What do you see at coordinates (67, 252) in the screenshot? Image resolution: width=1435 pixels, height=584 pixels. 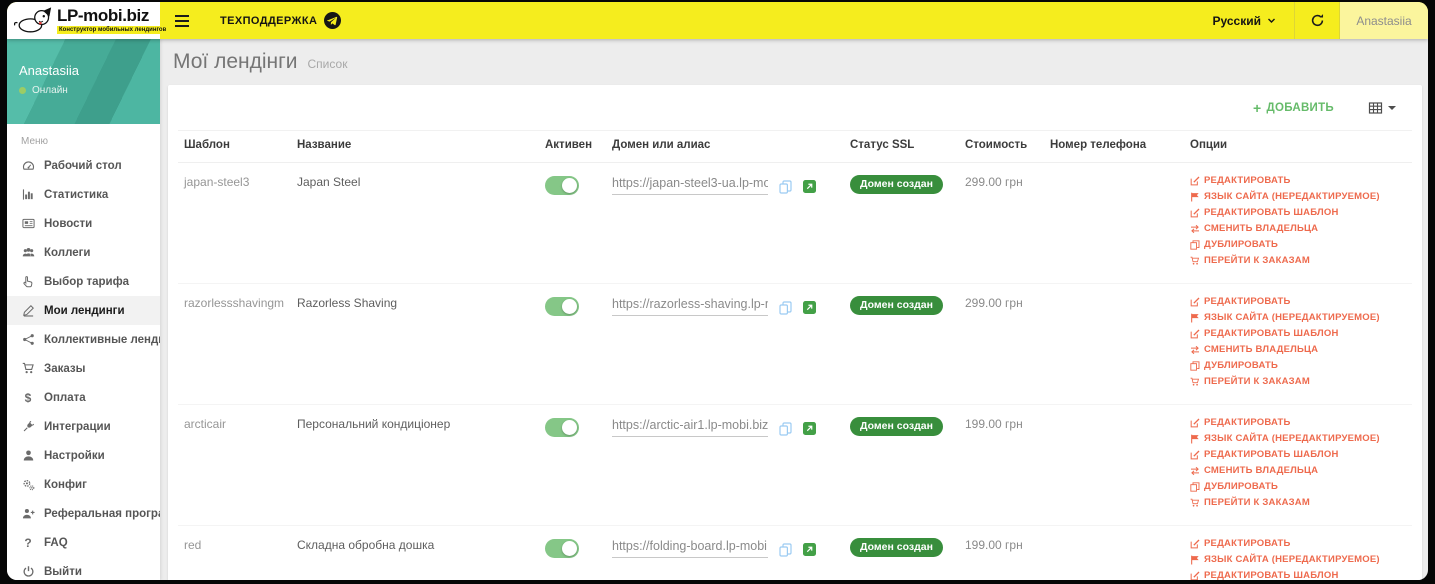 I see `sidebar-item-label: Коллеги` at bounding box center [67, 252].